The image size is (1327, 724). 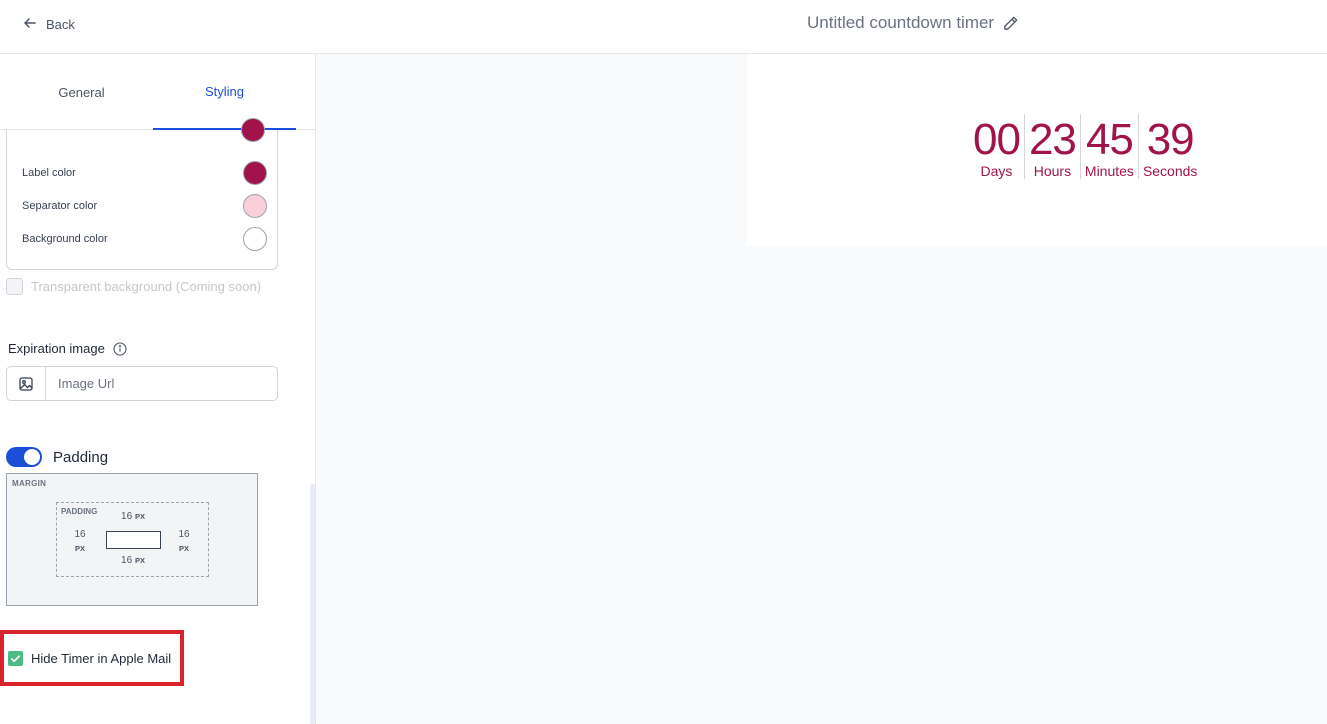 I want to click on panel-scrollbar, so click(x=312, y=604).